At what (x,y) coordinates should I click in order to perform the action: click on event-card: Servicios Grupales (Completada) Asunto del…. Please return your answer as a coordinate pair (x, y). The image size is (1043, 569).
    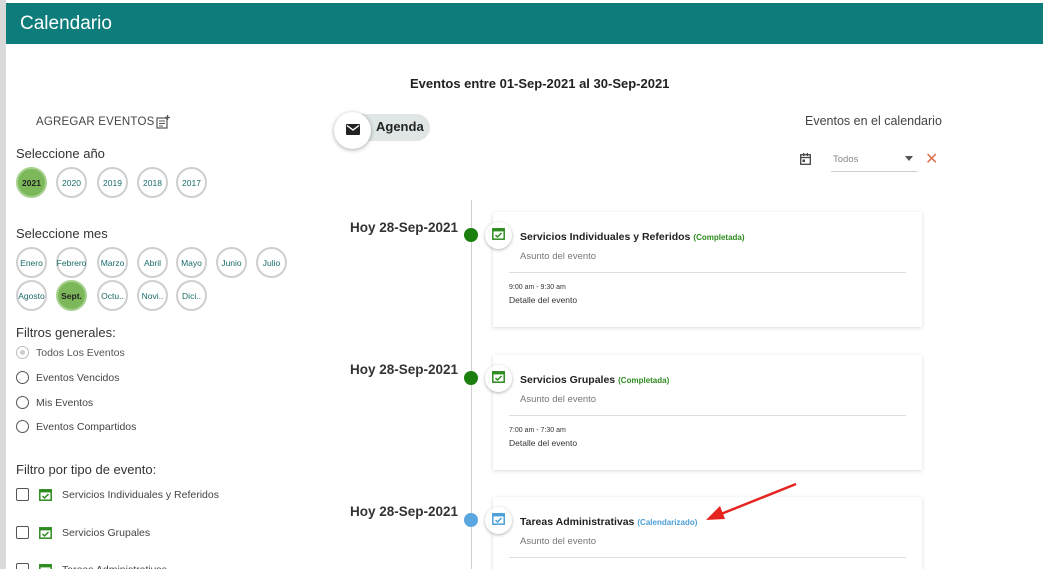
    Looking at the image, I should click on (707, 412).